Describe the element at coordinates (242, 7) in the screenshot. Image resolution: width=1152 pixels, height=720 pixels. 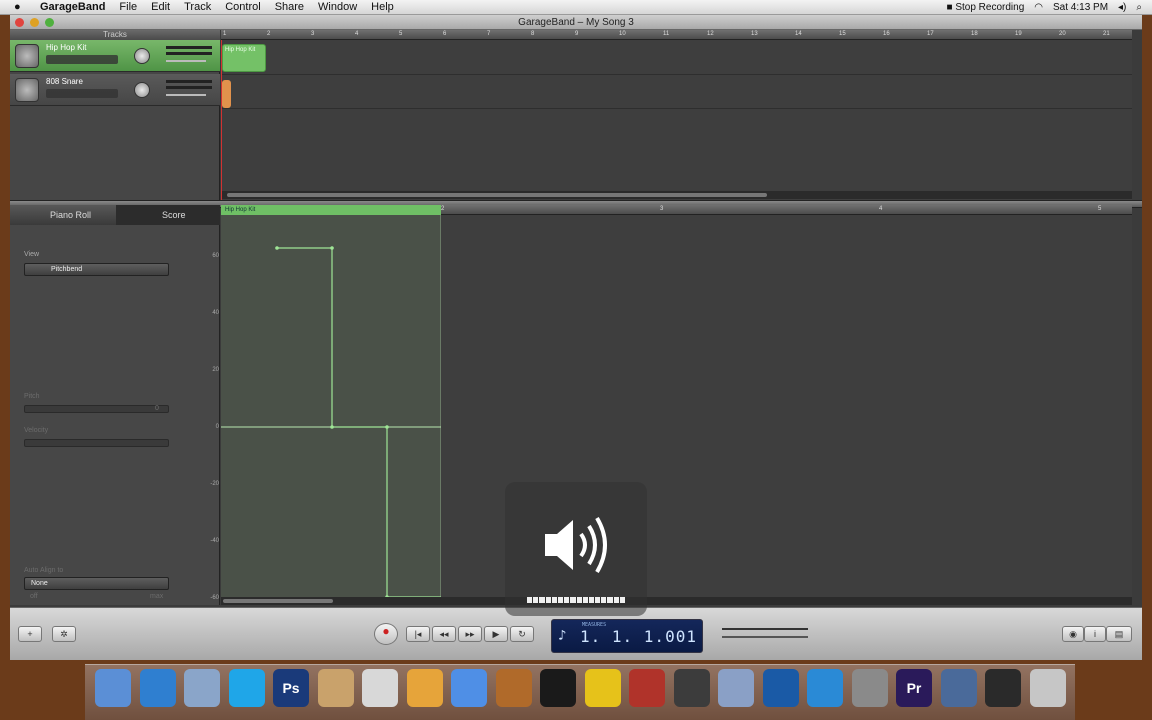
I see `menu-control: Control` at that location.